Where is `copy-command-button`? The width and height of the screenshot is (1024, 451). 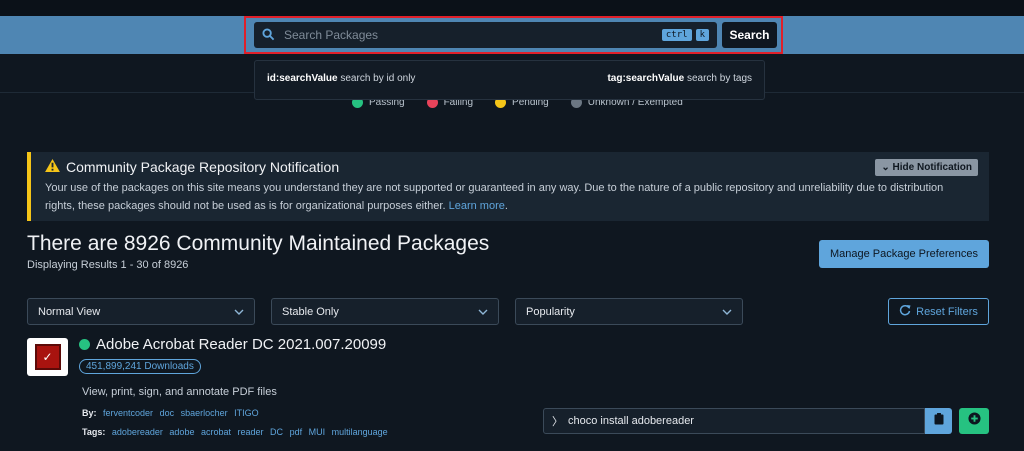 copy-command-button is located at coordinates (938, 421).